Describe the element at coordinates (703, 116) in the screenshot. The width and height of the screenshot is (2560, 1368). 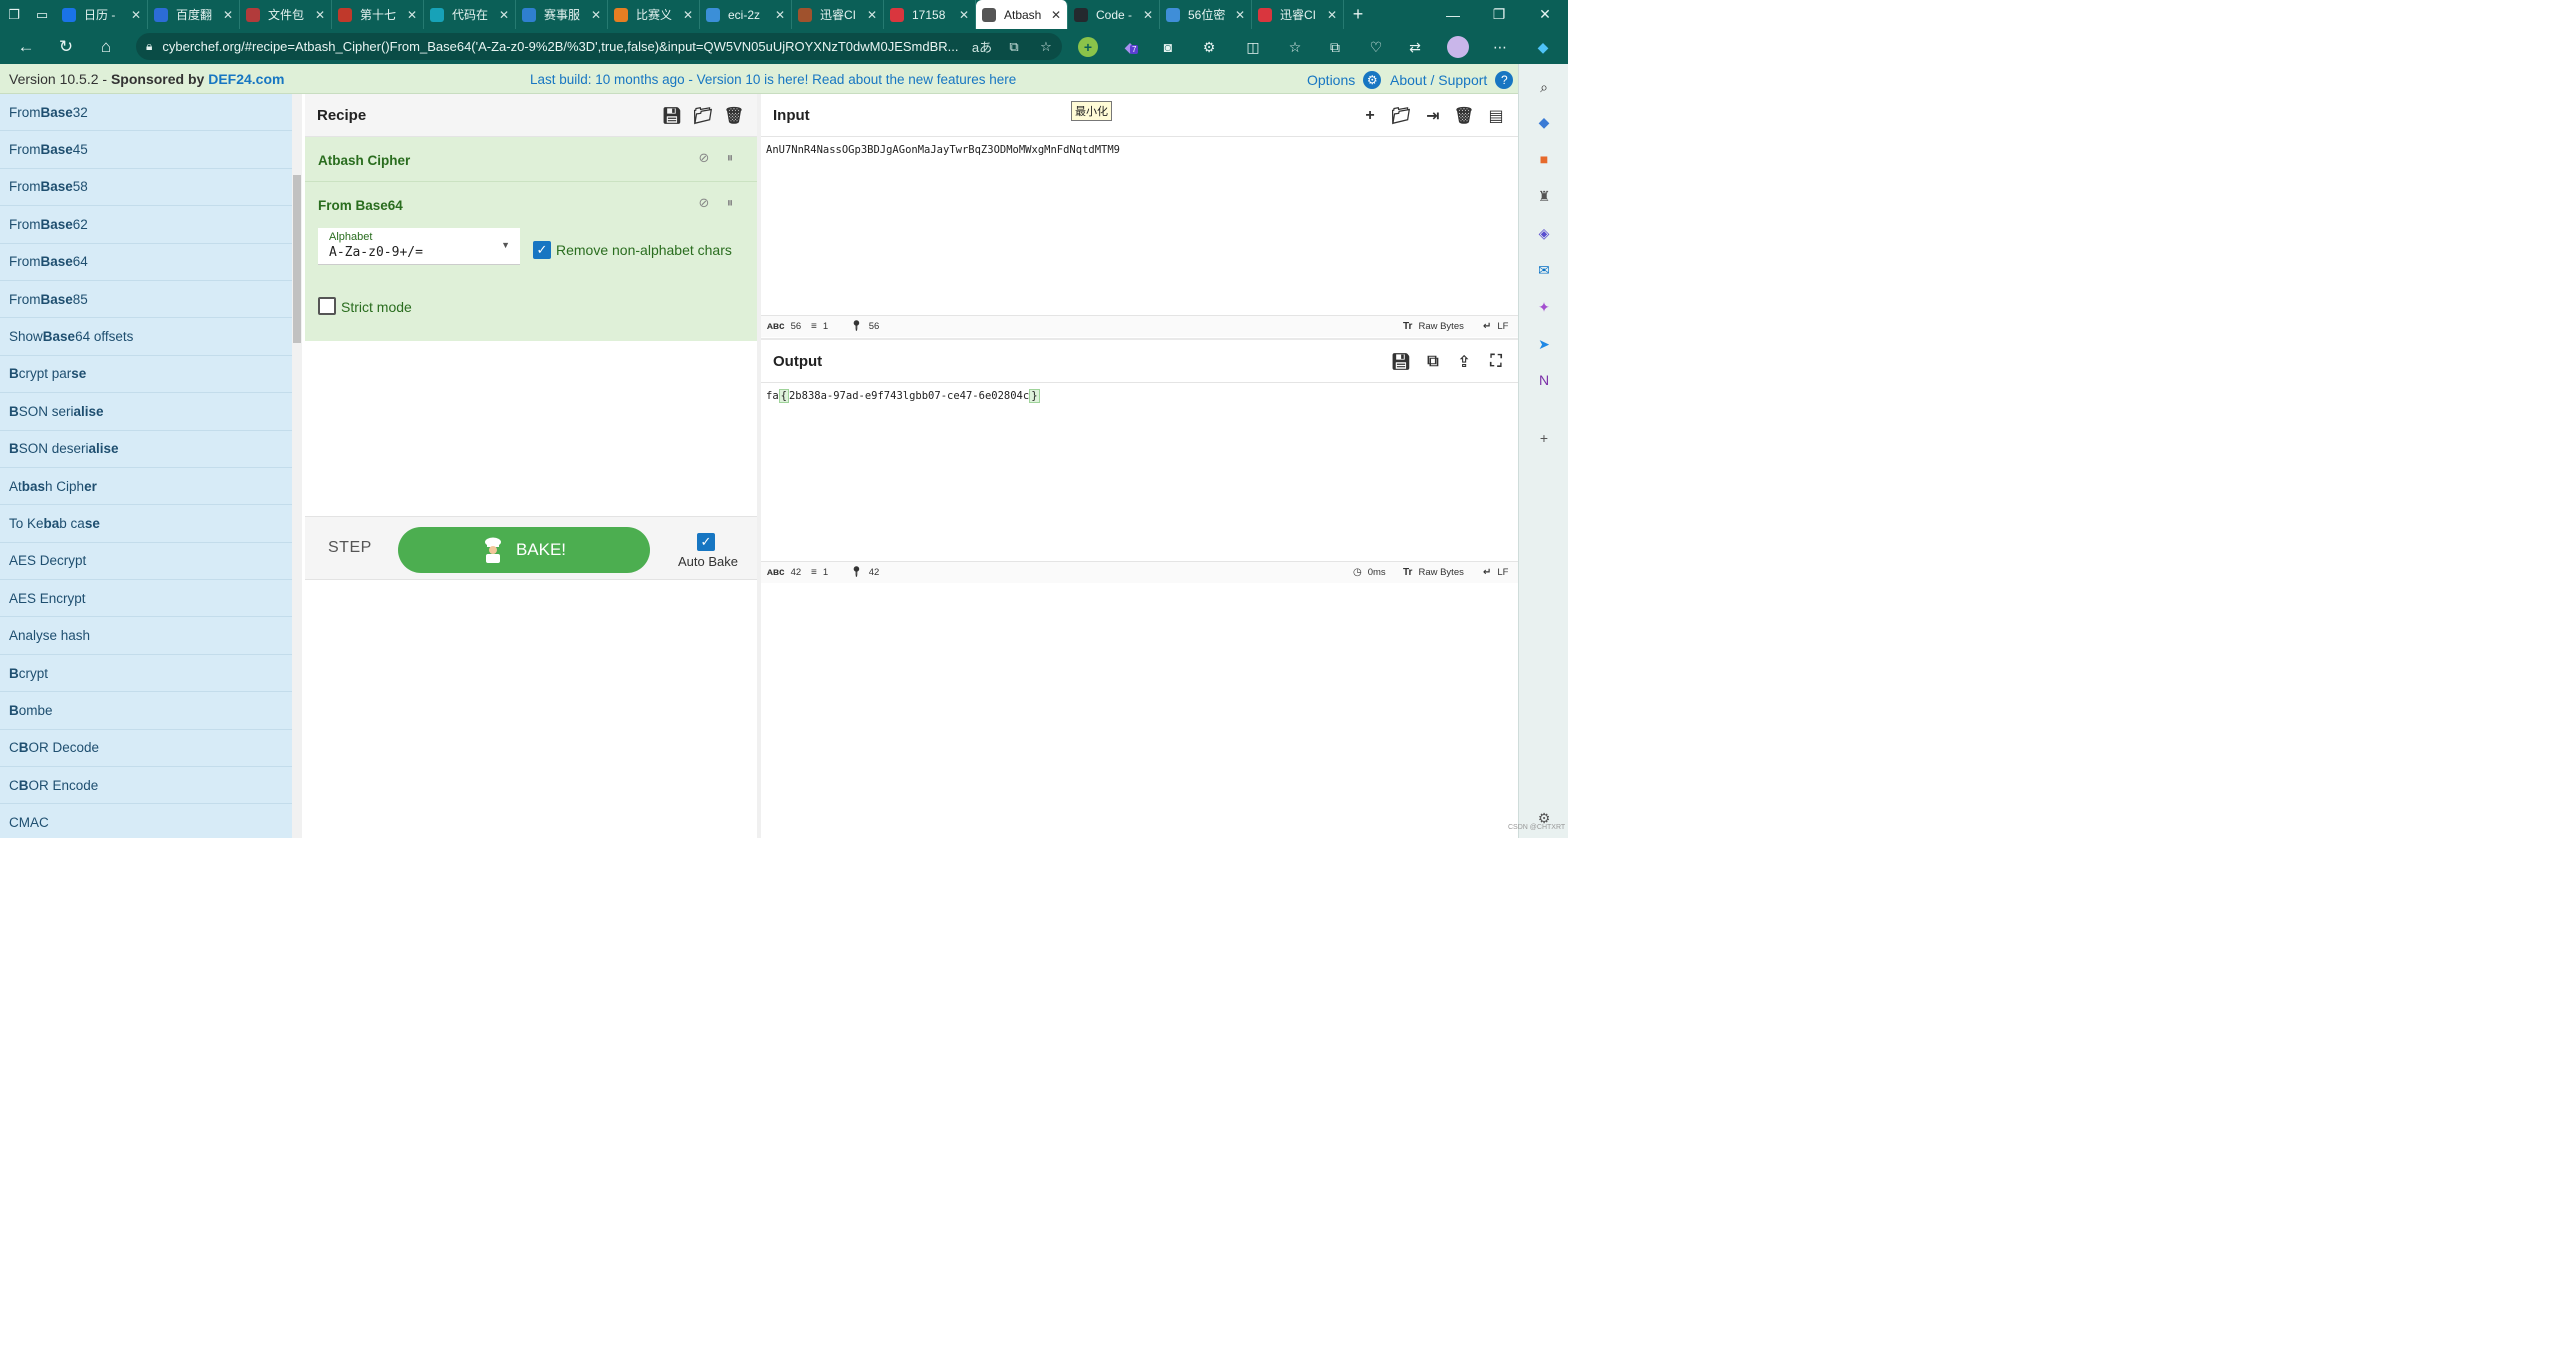
I see `load-recipe-icon: 📁︎` at that location.